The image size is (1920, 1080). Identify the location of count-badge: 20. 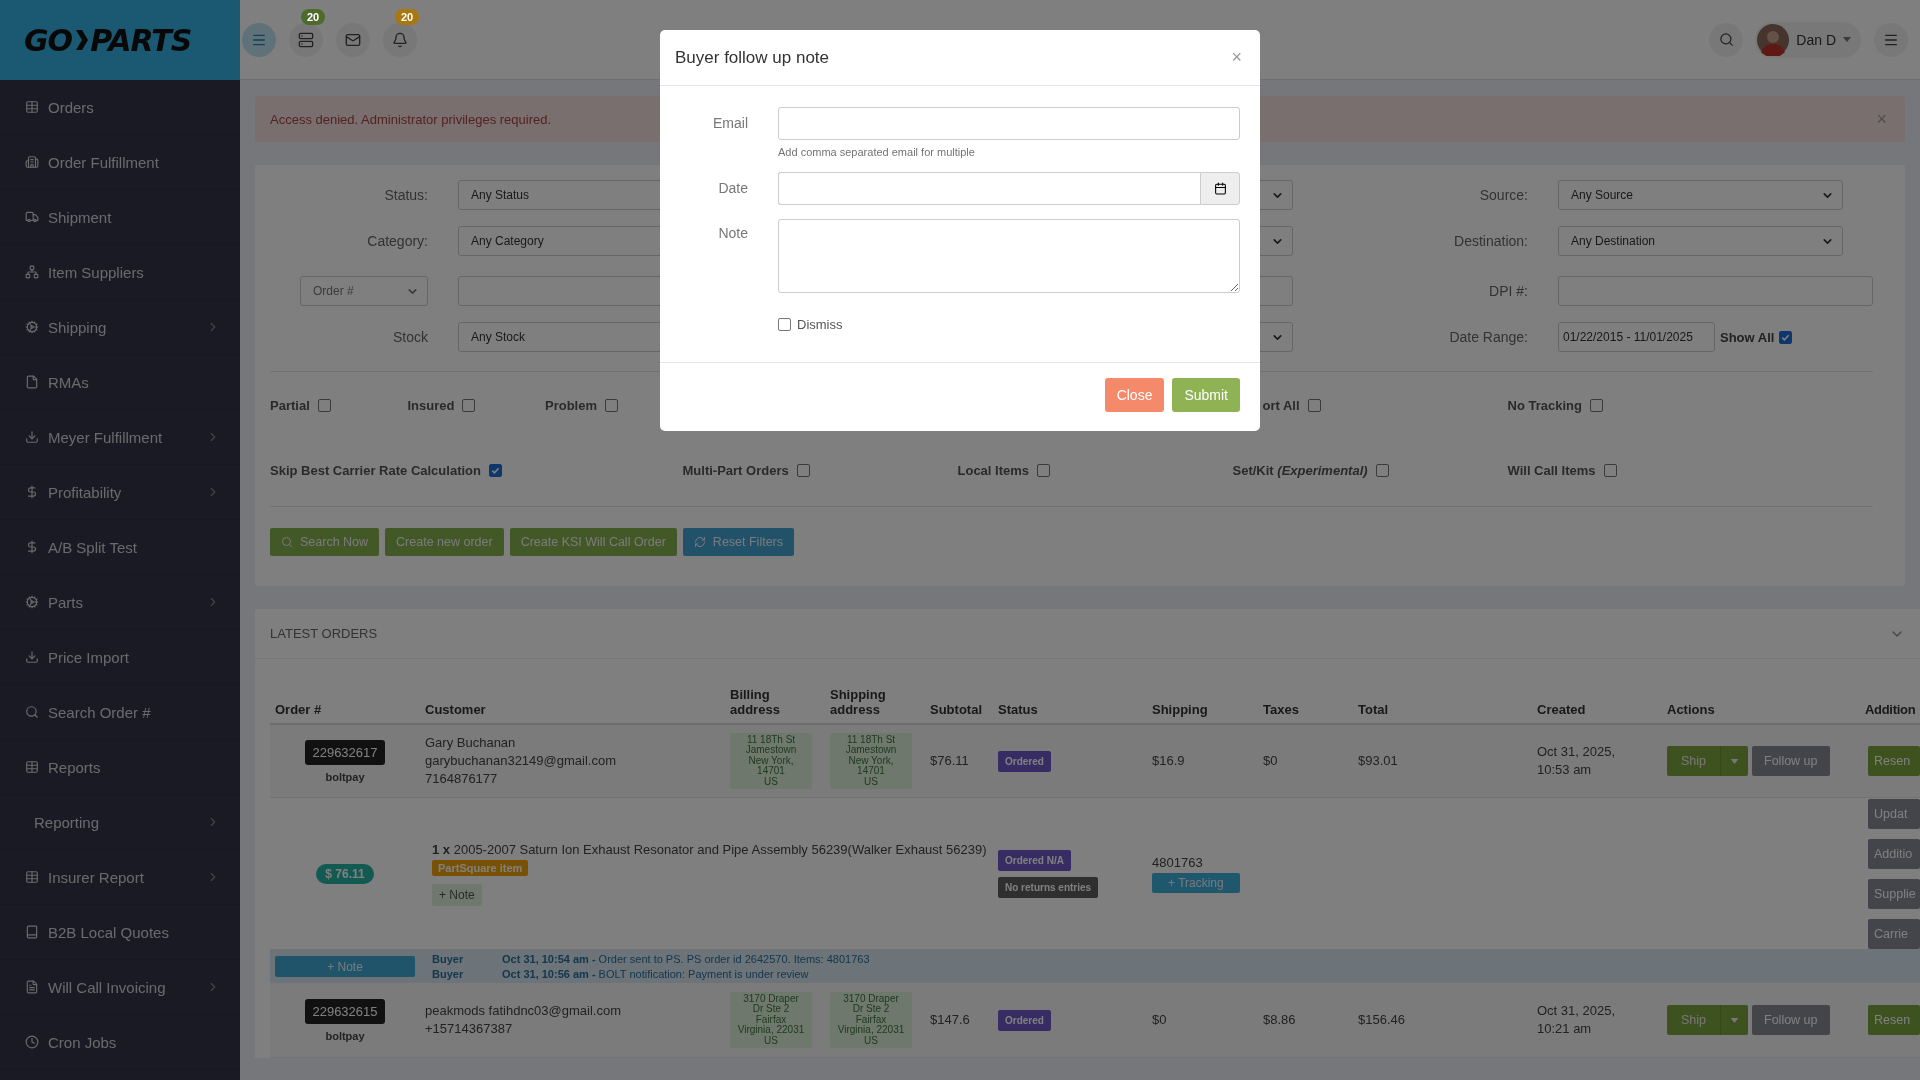
(407, 16).